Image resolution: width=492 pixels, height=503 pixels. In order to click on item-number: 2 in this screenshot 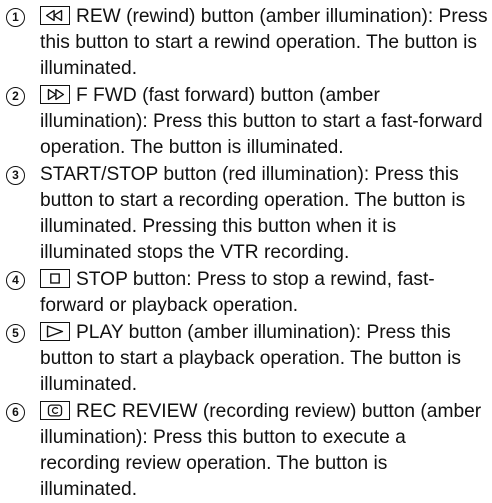, I will do `click(15, 96)`.